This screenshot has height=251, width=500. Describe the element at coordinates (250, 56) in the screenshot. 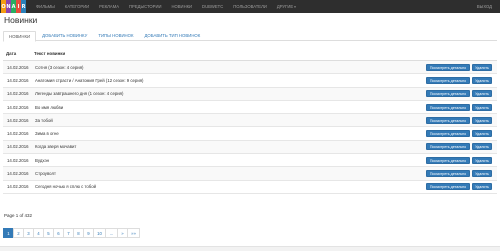

I see `table-header: Дата Текст новинки` at that location.